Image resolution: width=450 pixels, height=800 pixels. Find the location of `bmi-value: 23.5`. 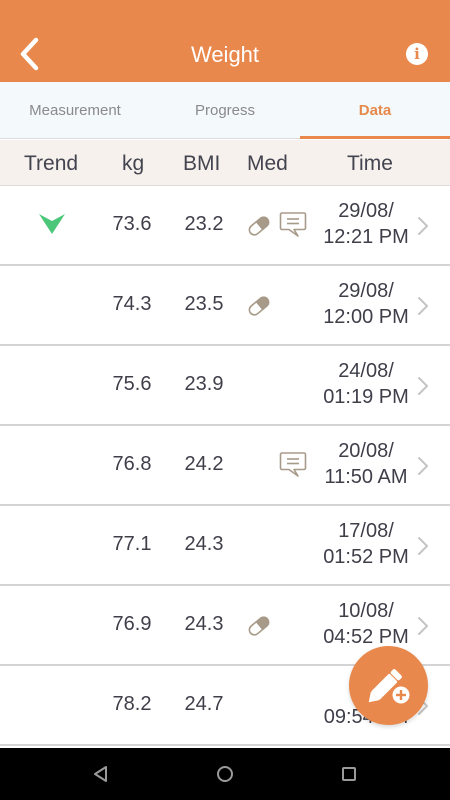

bmi-value: 23.5 is located at coordinates (204, 304).